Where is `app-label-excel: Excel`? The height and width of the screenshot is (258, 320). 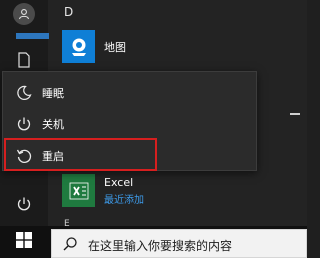 app-label-excel: Excel is located at coordinates (119, 182).